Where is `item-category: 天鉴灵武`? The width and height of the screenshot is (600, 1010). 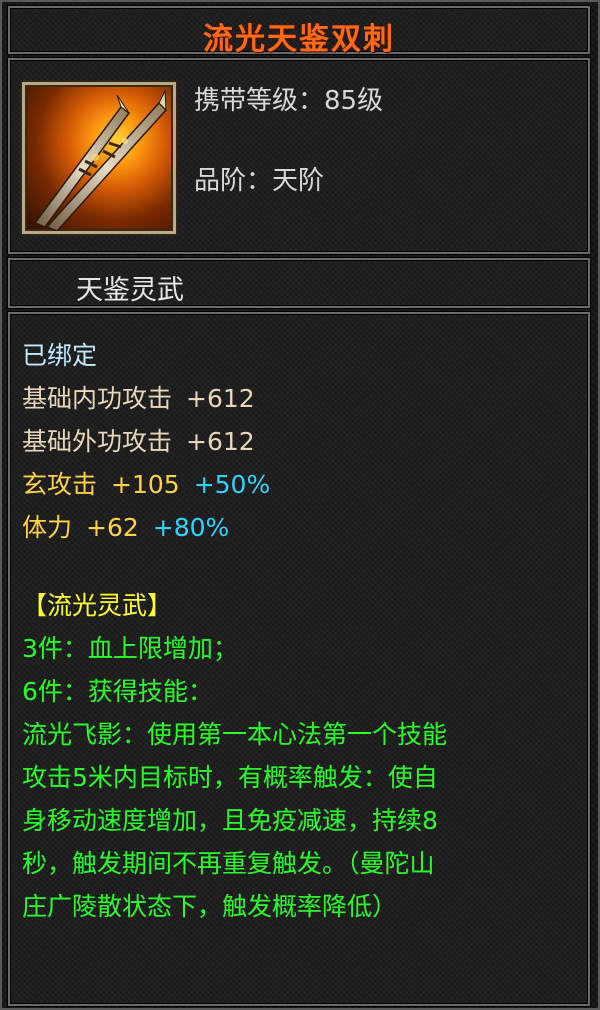 item-category: 天鉴灵武 is located at coordinates (130, 290).